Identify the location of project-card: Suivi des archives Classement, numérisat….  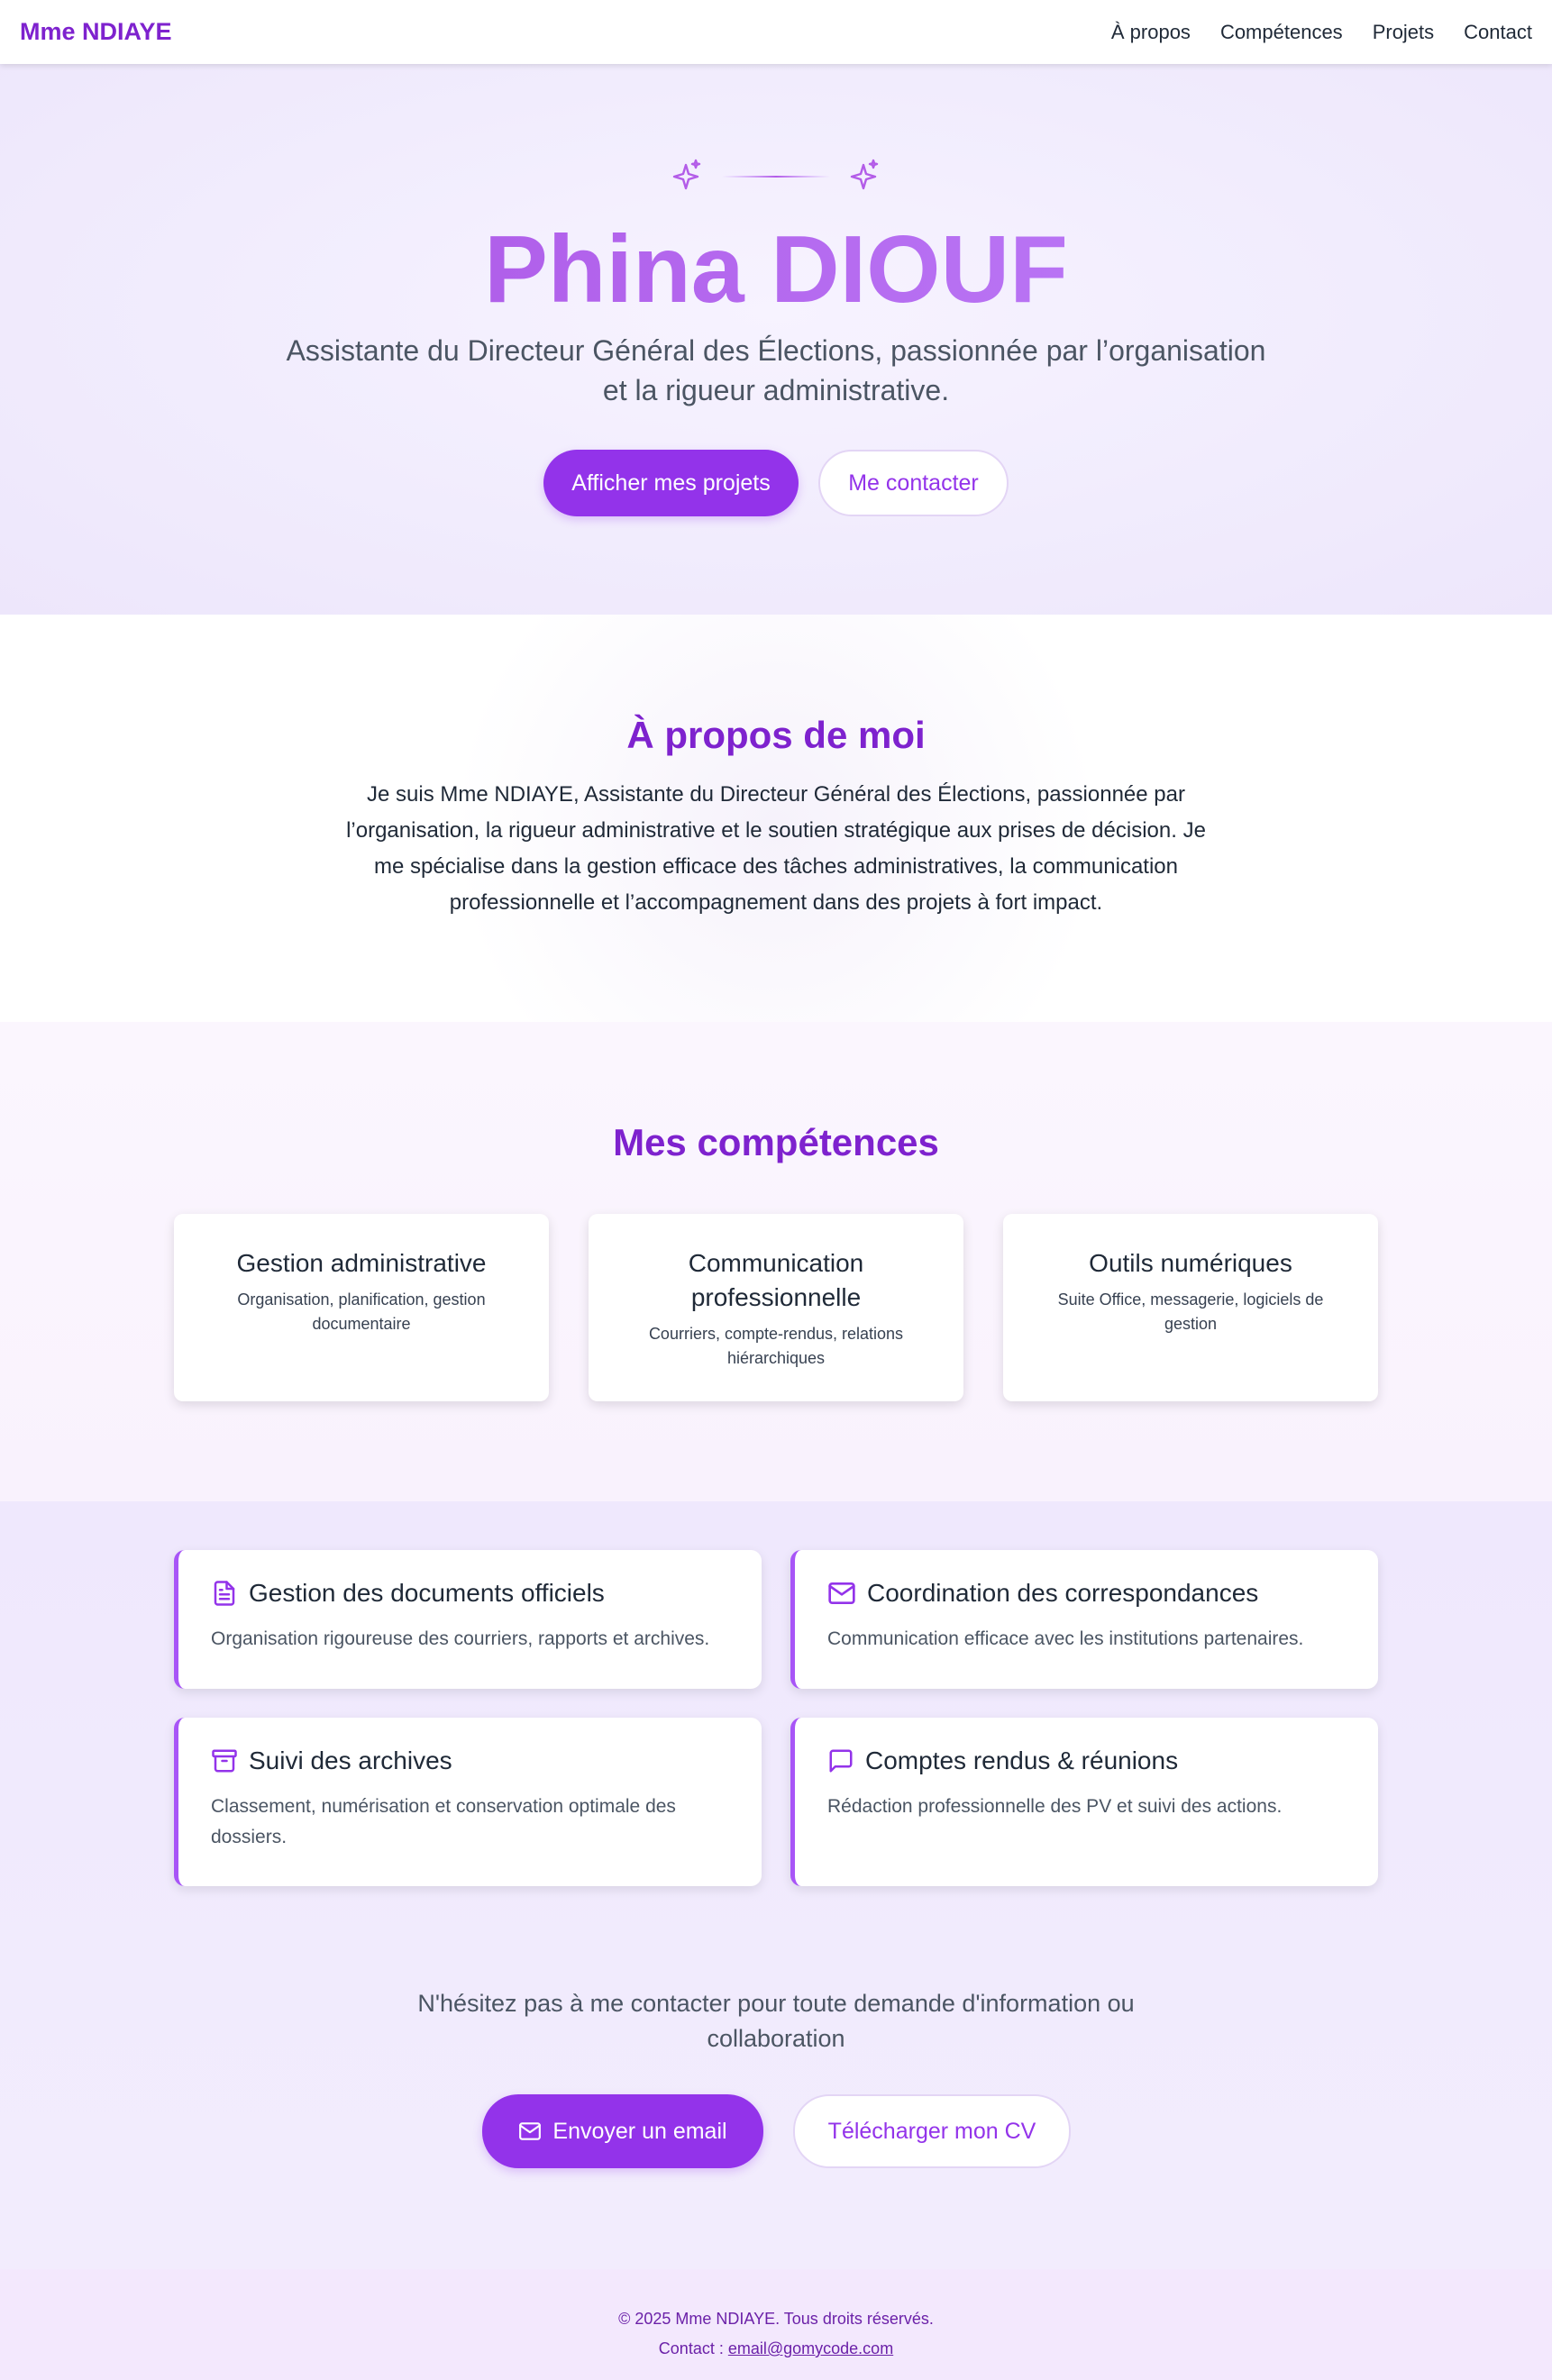
(468, 1802).